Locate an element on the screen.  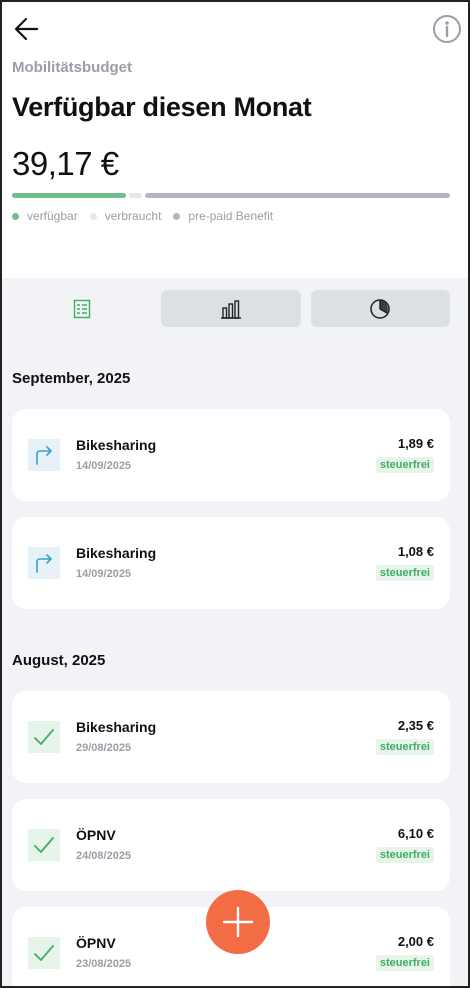
pie-chart-icon is located at coordinates (380, 308).